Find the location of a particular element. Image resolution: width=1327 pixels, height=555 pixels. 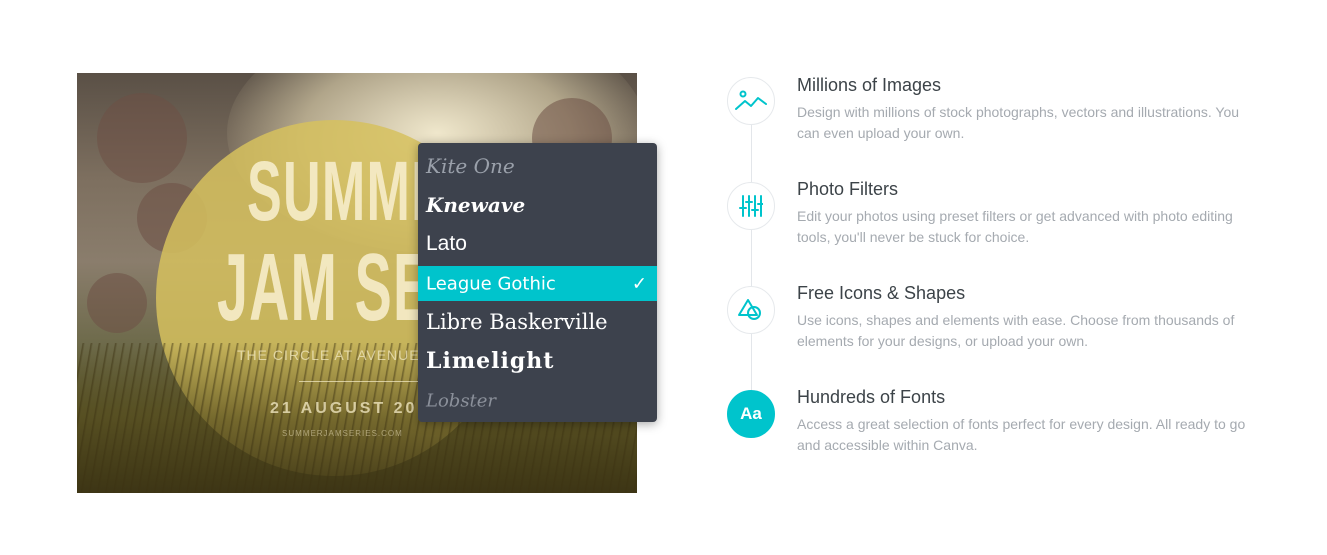

font-option-kite-one: Kite One is located at coordinates (537, 166).